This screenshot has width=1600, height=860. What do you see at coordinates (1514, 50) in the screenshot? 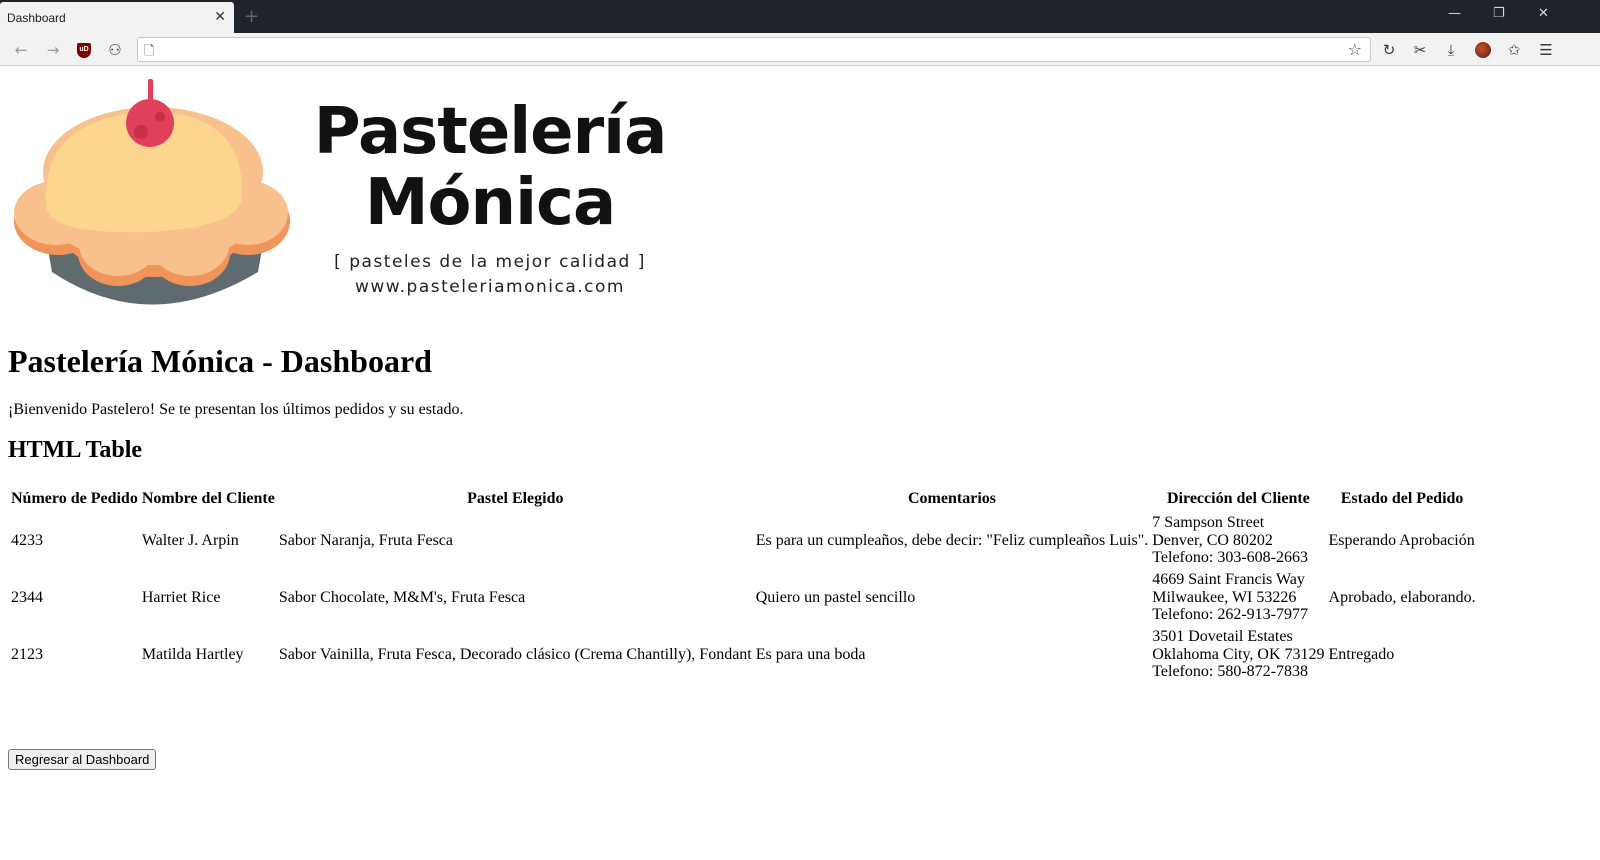
I see `bookmarks-icon: ✩` at bounding box center [1514, 50].